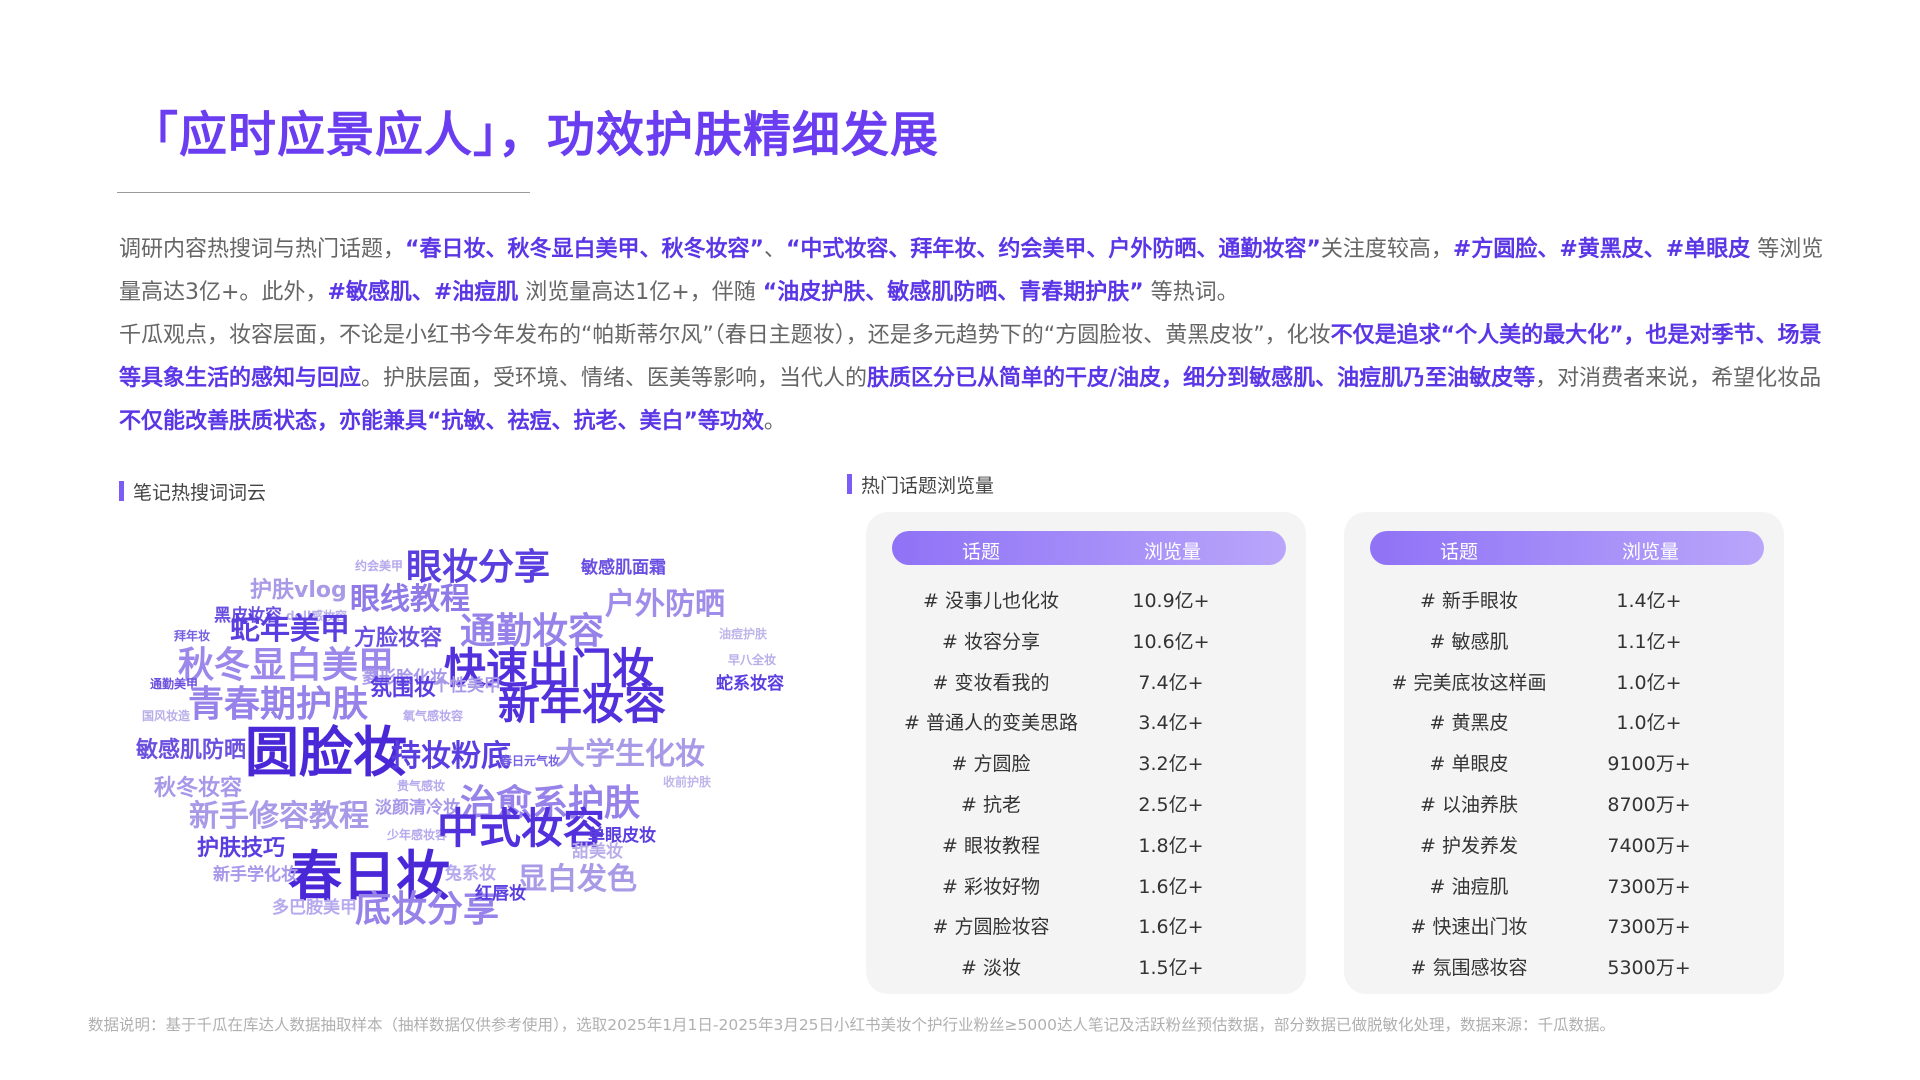  Describe the element at coordinates (743, 634) in the screenshot. I see `word-cloud-term: 油痘护肤` at that location.